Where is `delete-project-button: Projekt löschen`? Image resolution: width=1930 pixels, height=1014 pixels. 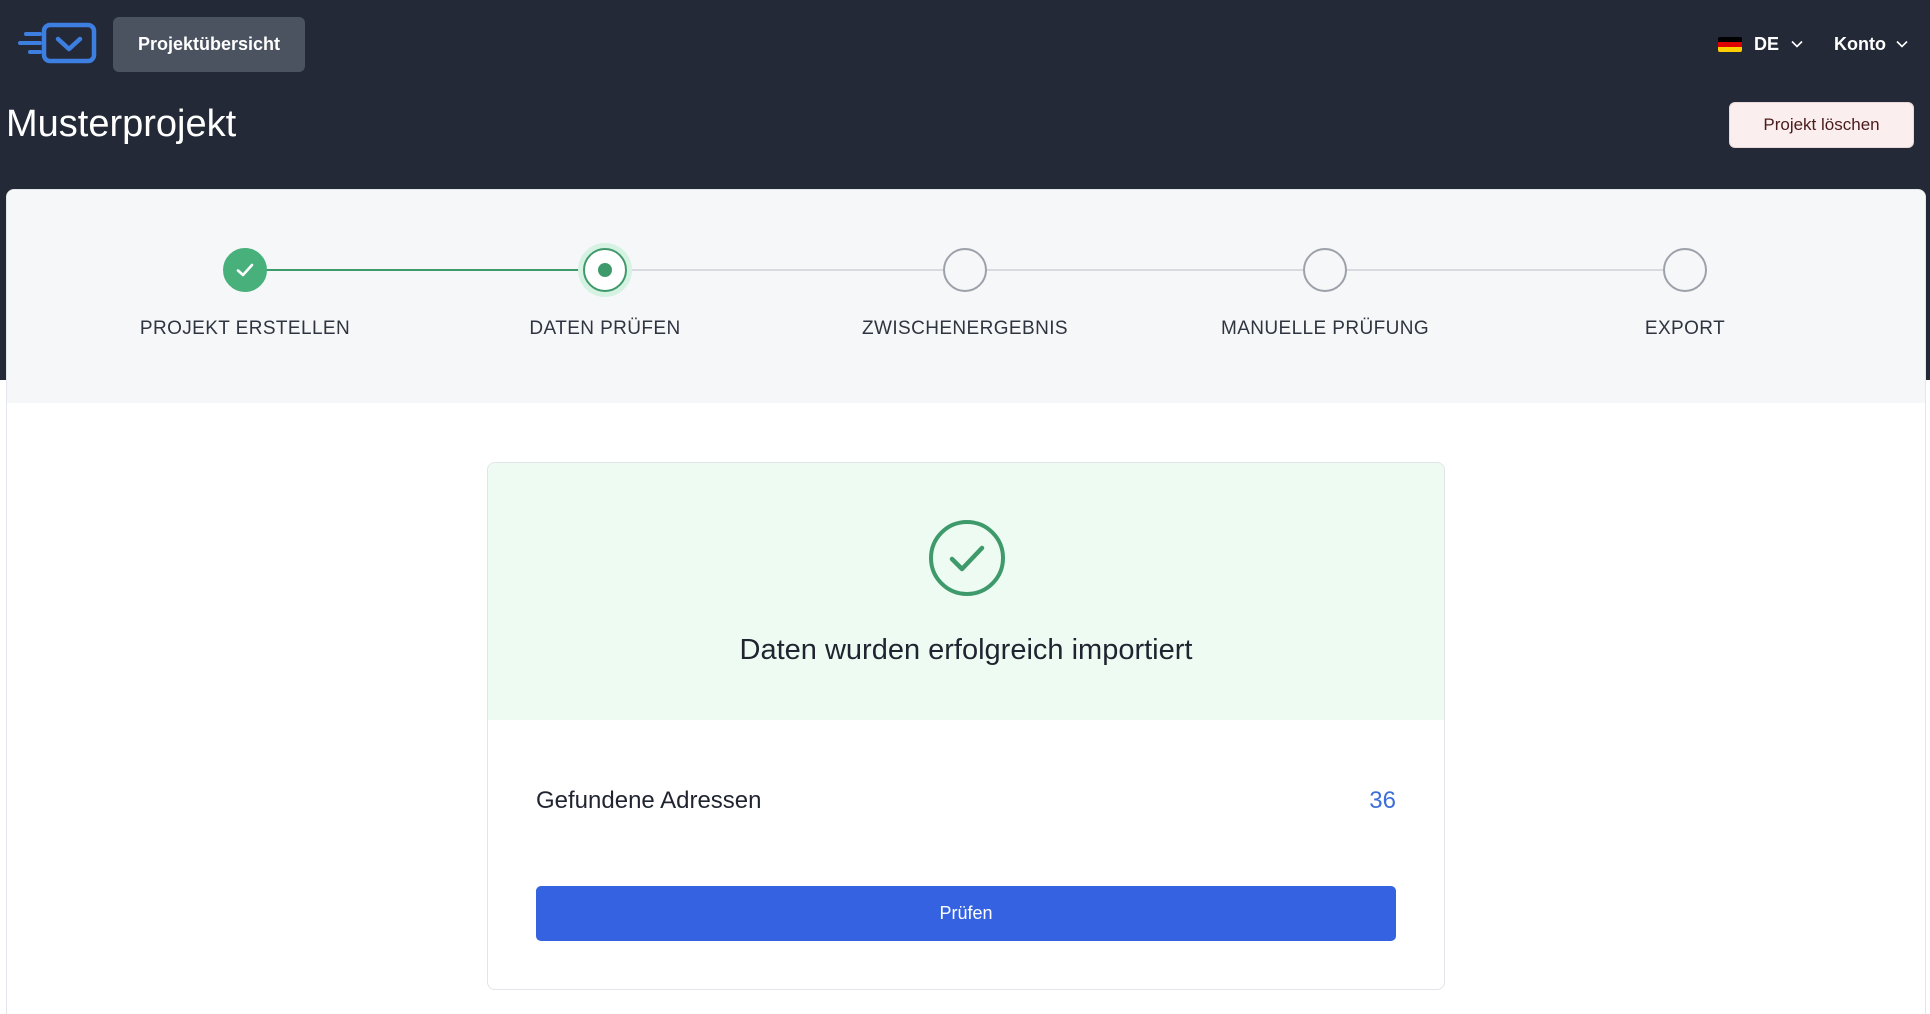
delete-project-button: Projekt löschen is located at coordinates (1821, 125).